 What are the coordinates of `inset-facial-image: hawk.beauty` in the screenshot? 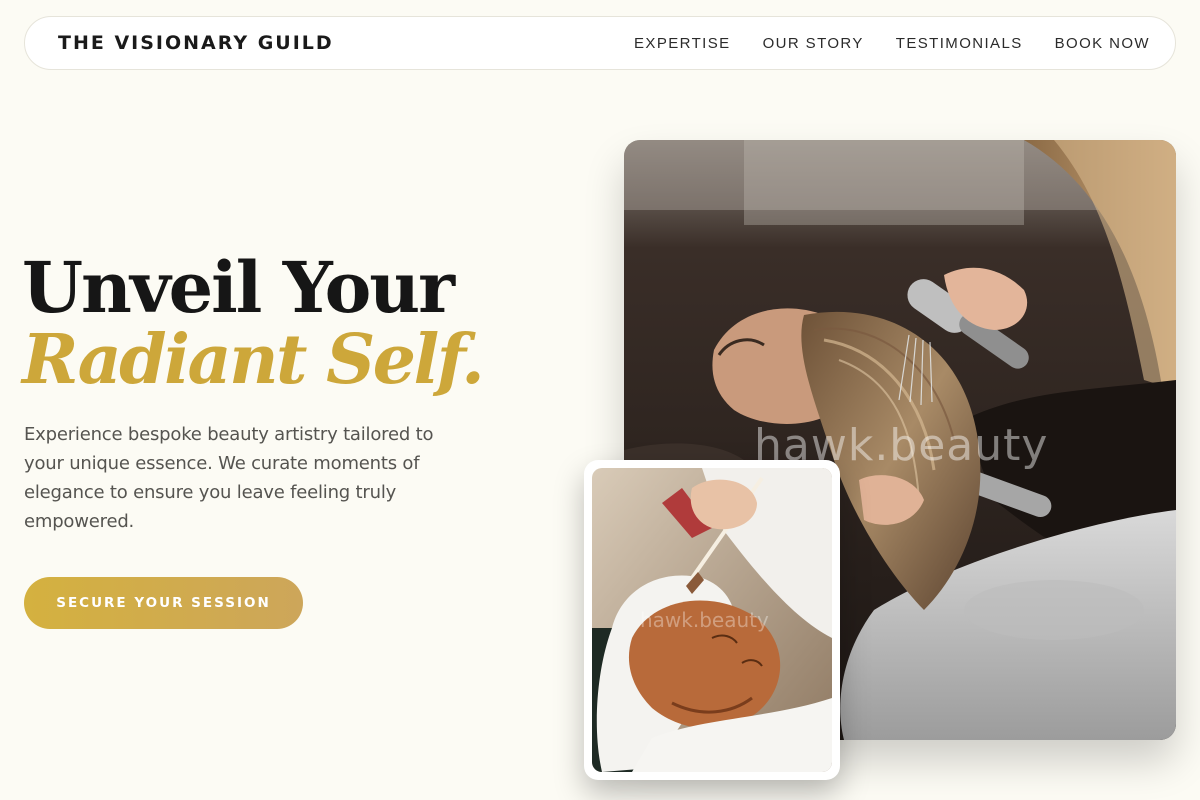 It's located at (712, 620).